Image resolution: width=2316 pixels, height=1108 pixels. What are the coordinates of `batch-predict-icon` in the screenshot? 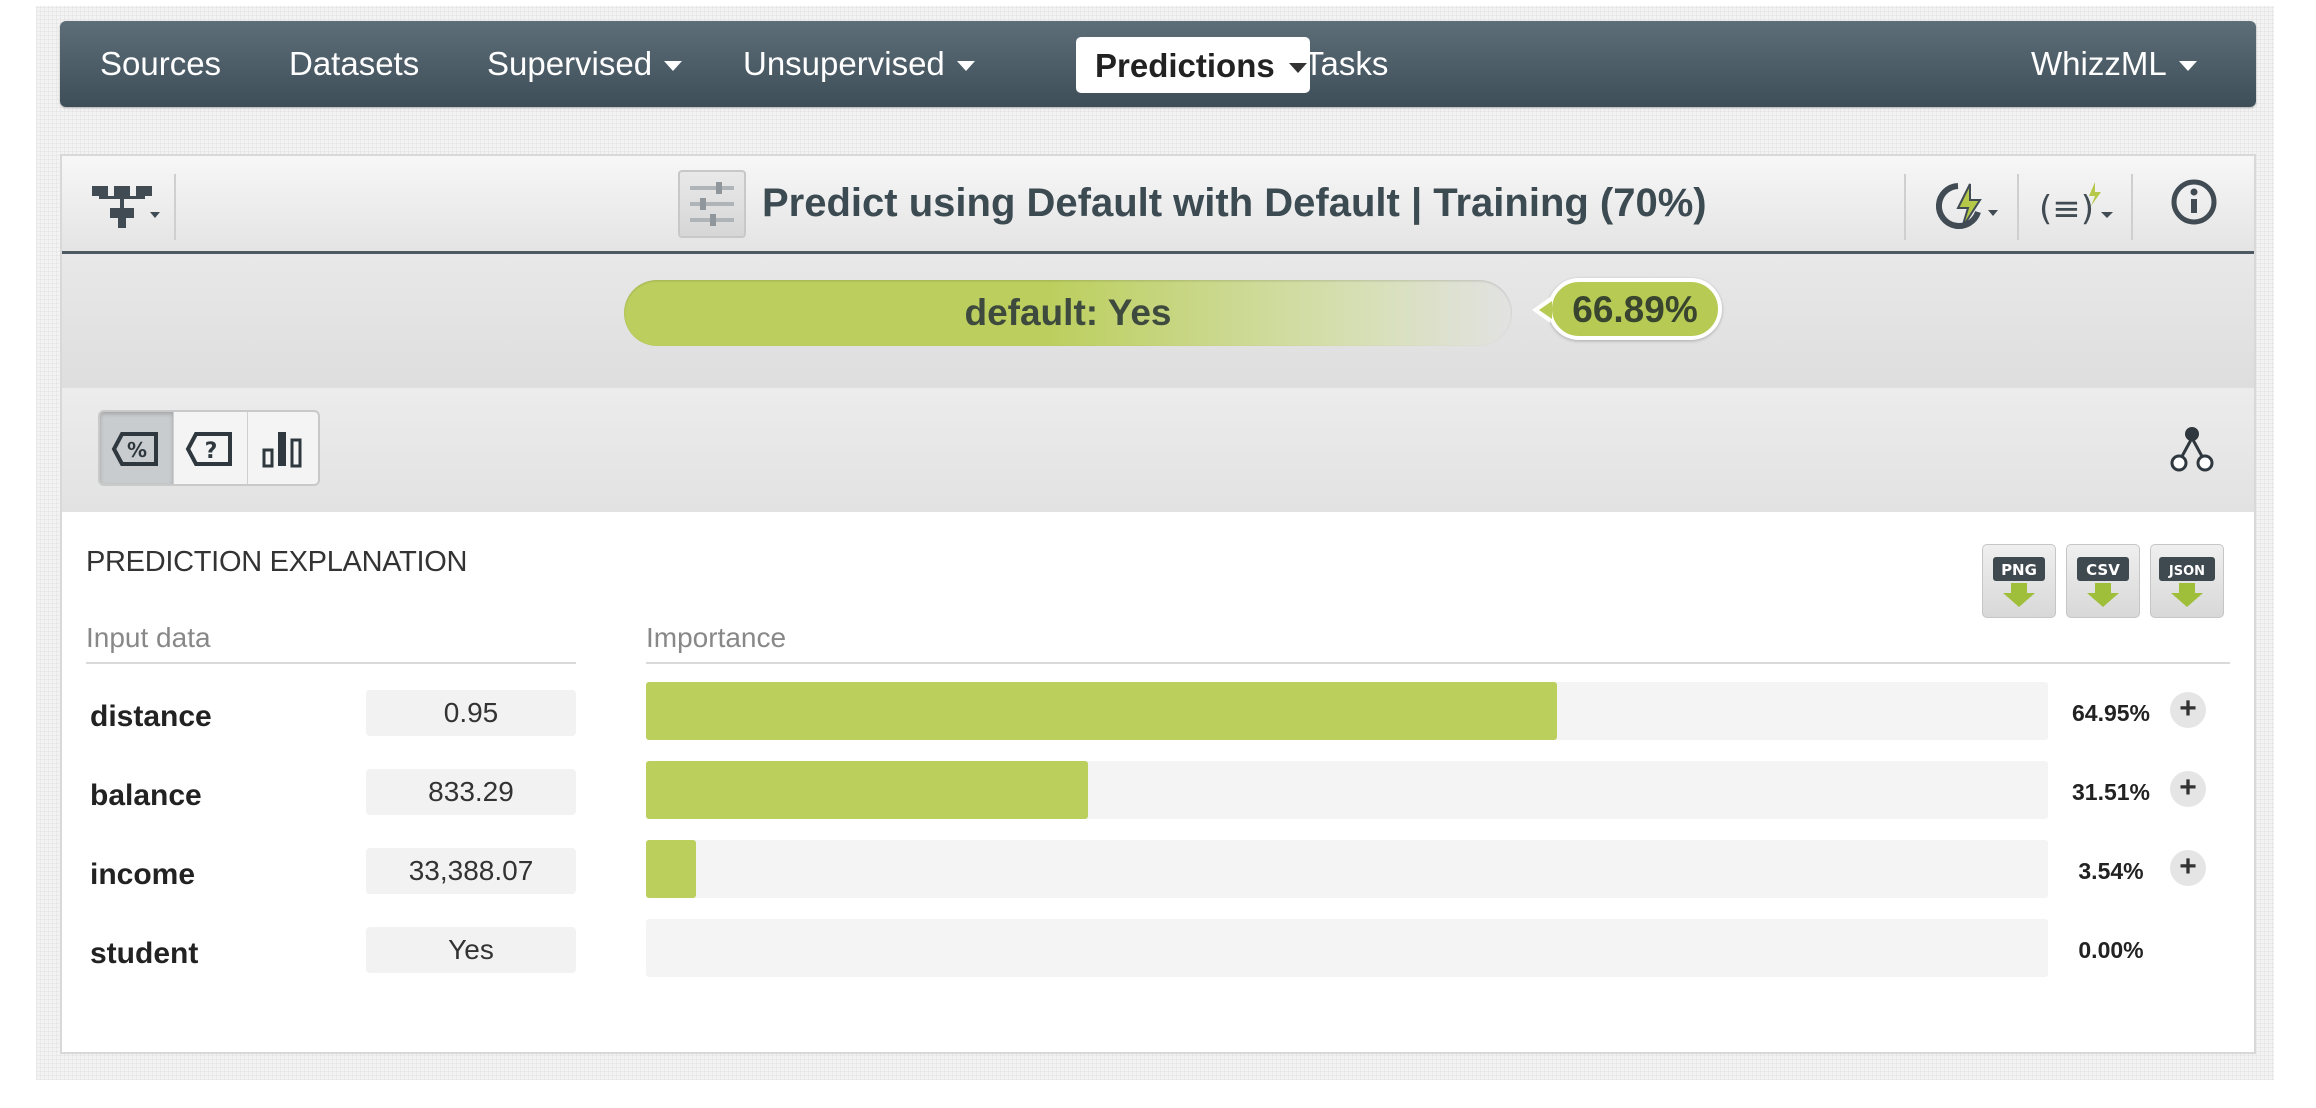 It's located at (1968, 206).